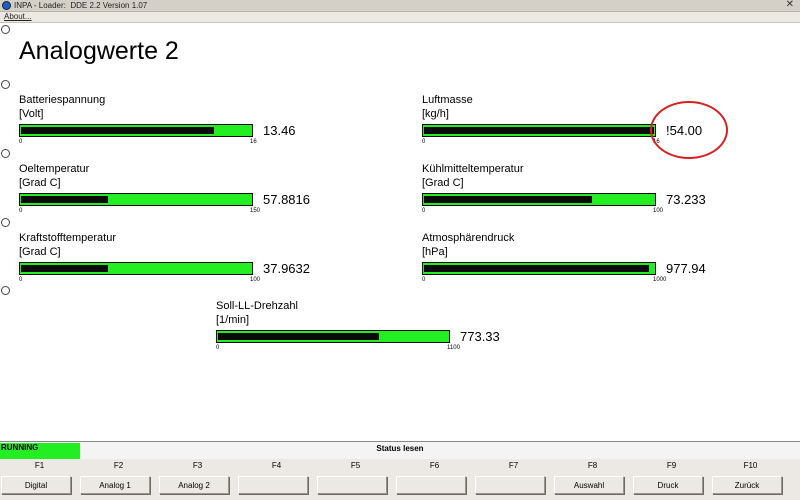 This screenshot has height=500, width=800. What do you see at coordinates (194, 485) in the screenshot?
I see `fkey-button-analog-2: Analog 2` at bounding box center [194, 485].